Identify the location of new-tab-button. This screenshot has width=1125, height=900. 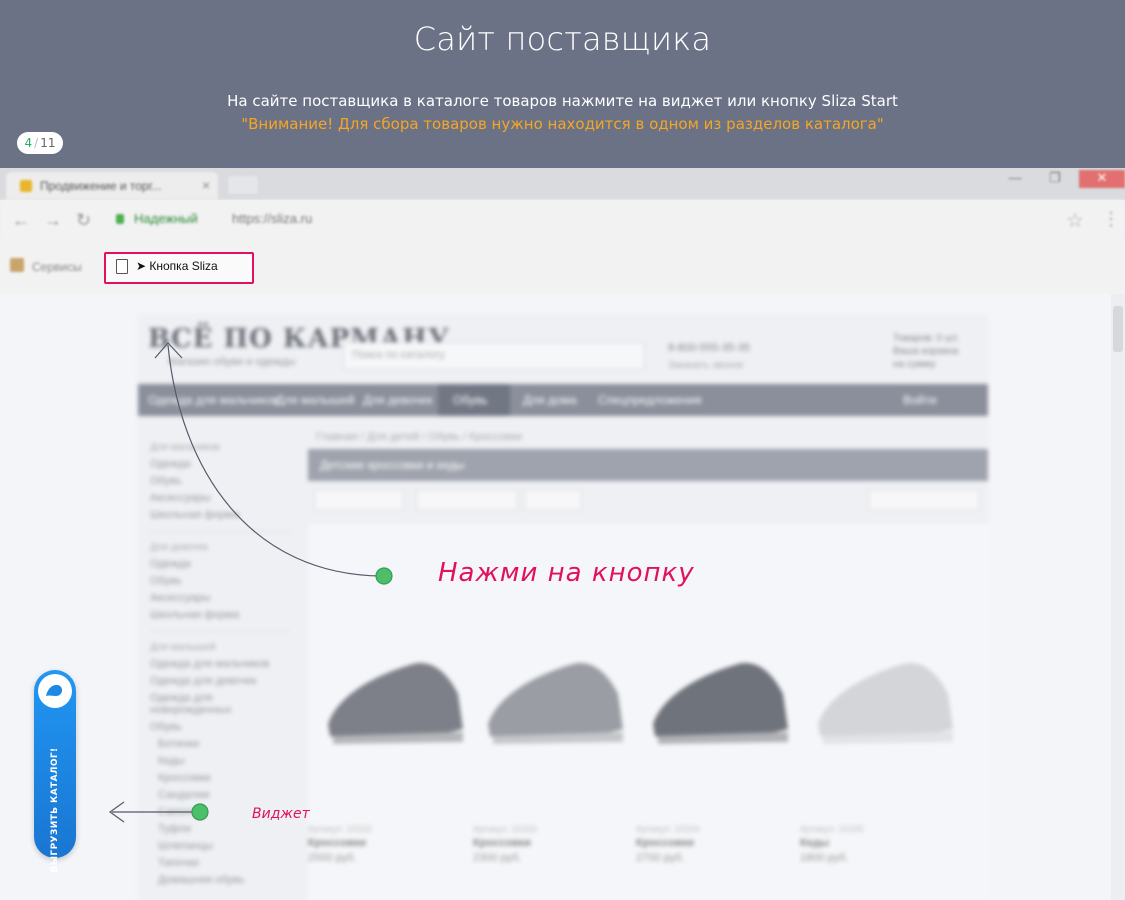
(243, 185).